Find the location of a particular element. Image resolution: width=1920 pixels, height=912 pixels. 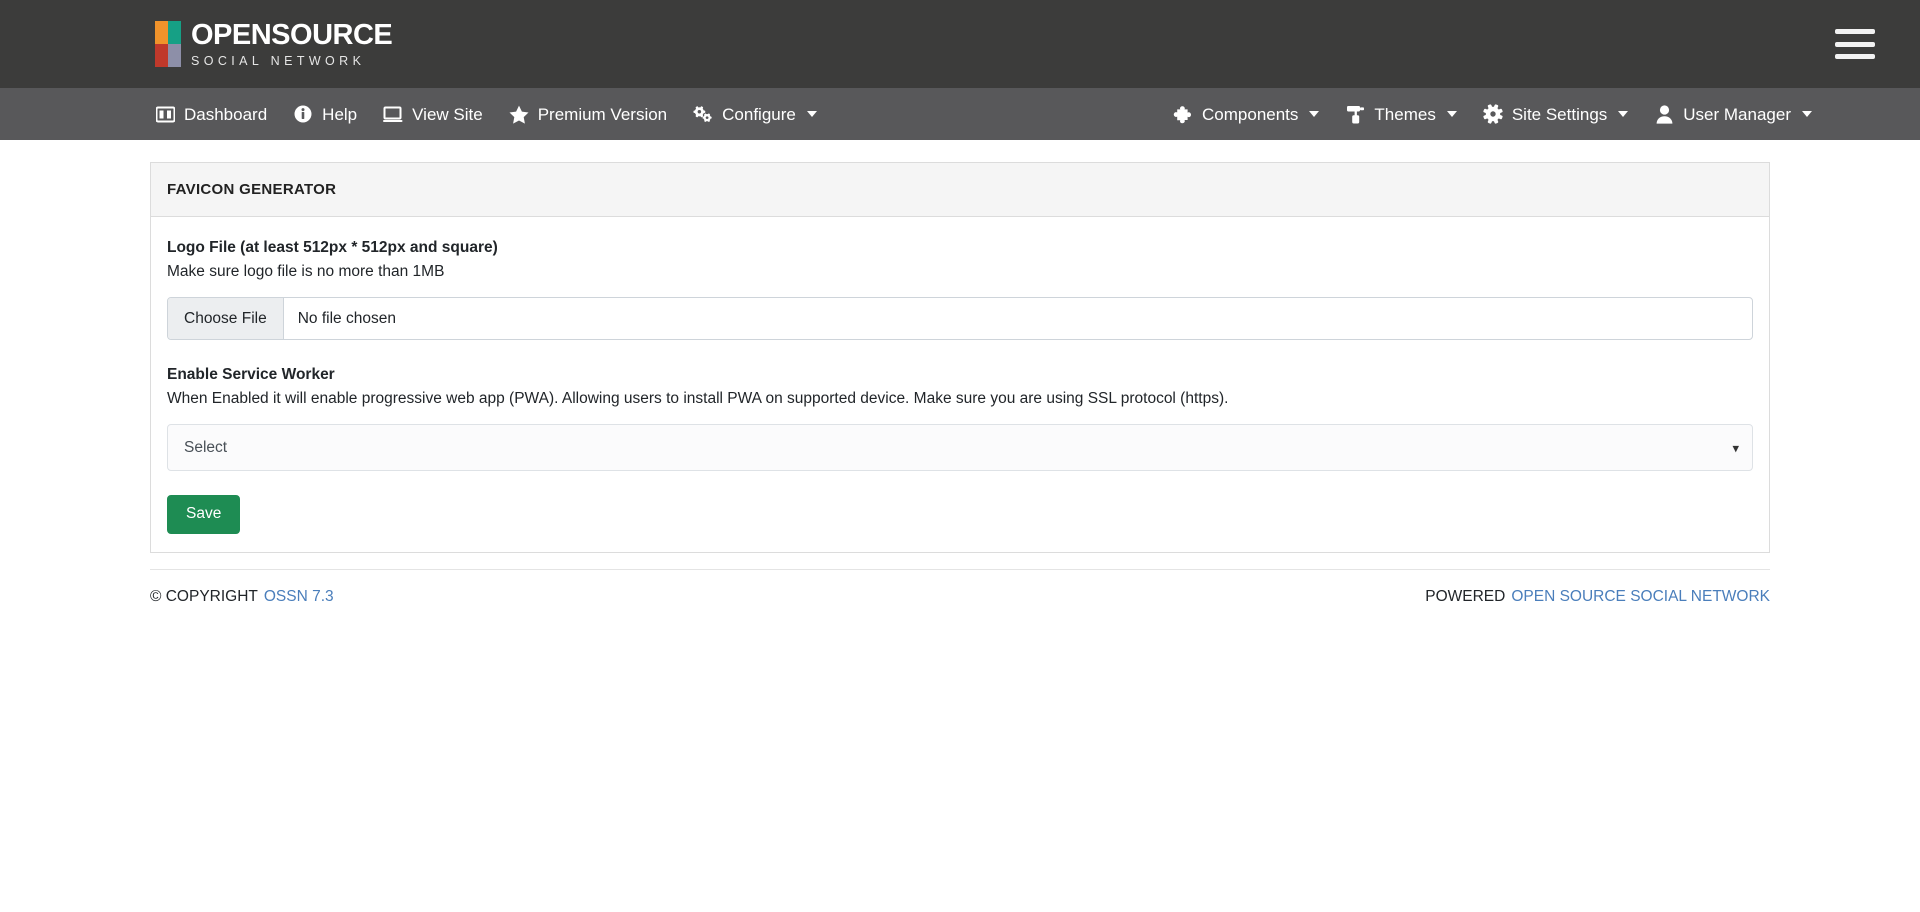

brand-title: OPENSOURCE is located at coordinates (292, 34).